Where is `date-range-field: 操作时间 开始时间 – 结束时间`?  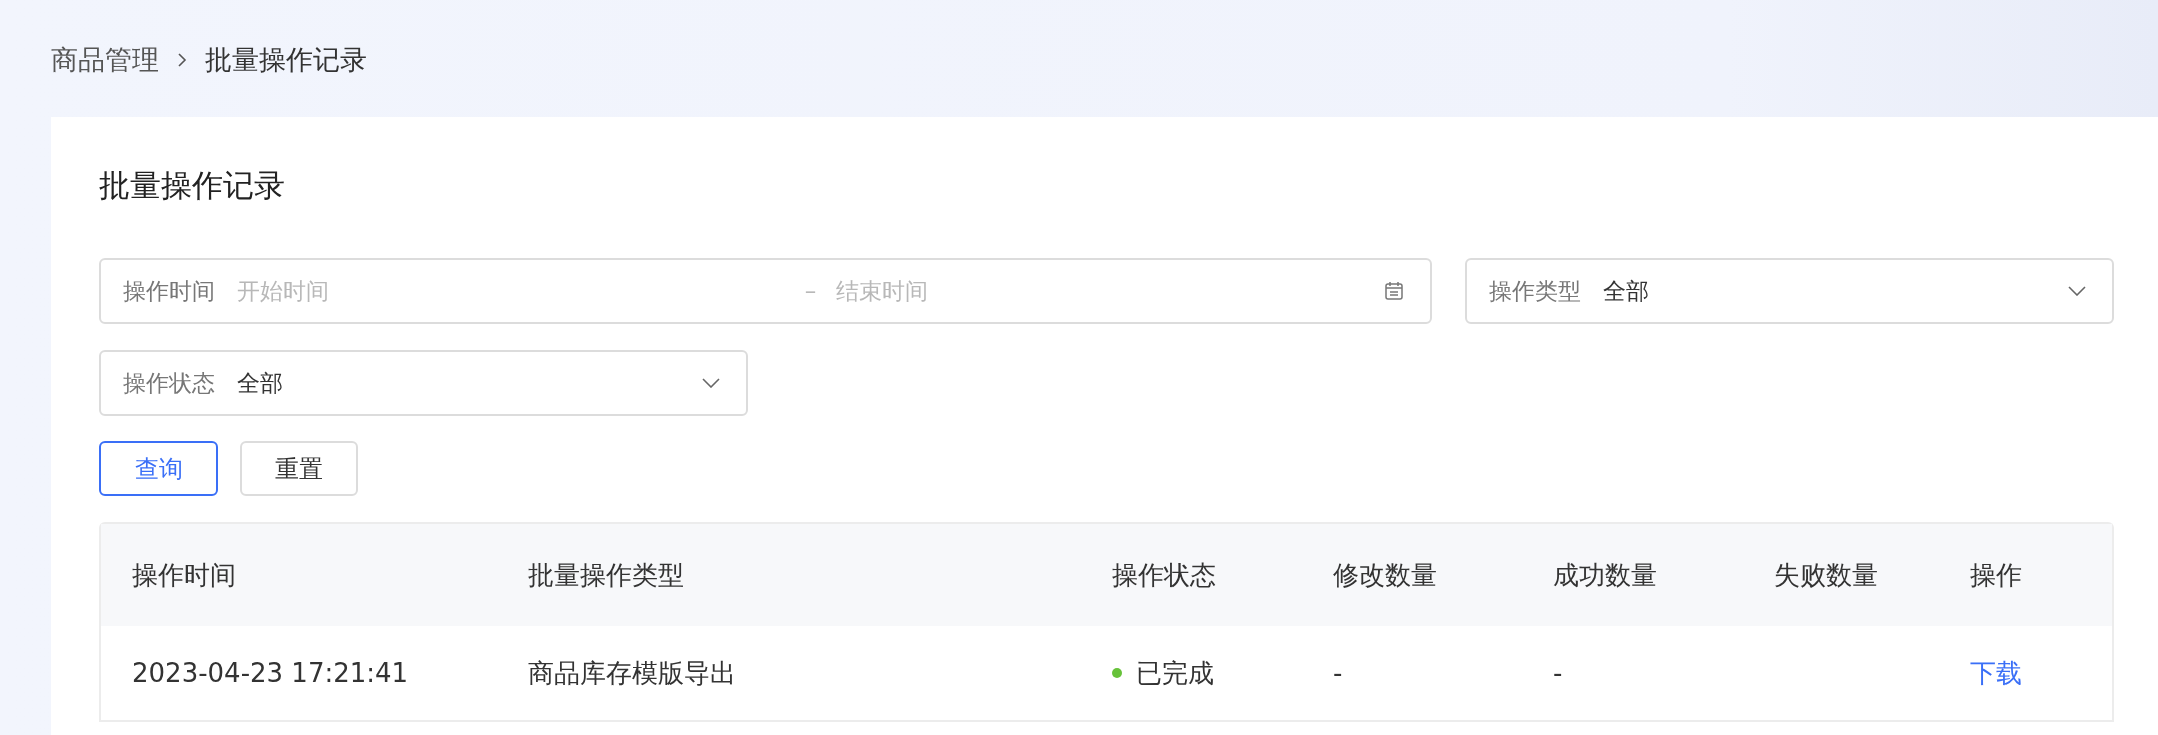 date-range-field: 操作时间 开始时间 – 结束时间 is located at coordinates (765, 291).